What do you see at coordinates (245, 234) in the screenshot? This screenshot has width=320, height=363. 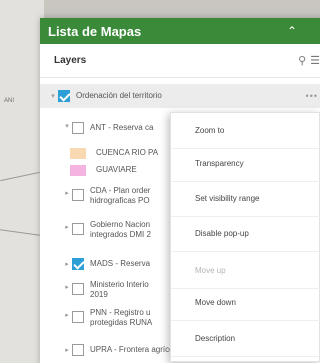 I see `menu-item-disable-popup: Disable pop-up` at bounding box center [245, 234].